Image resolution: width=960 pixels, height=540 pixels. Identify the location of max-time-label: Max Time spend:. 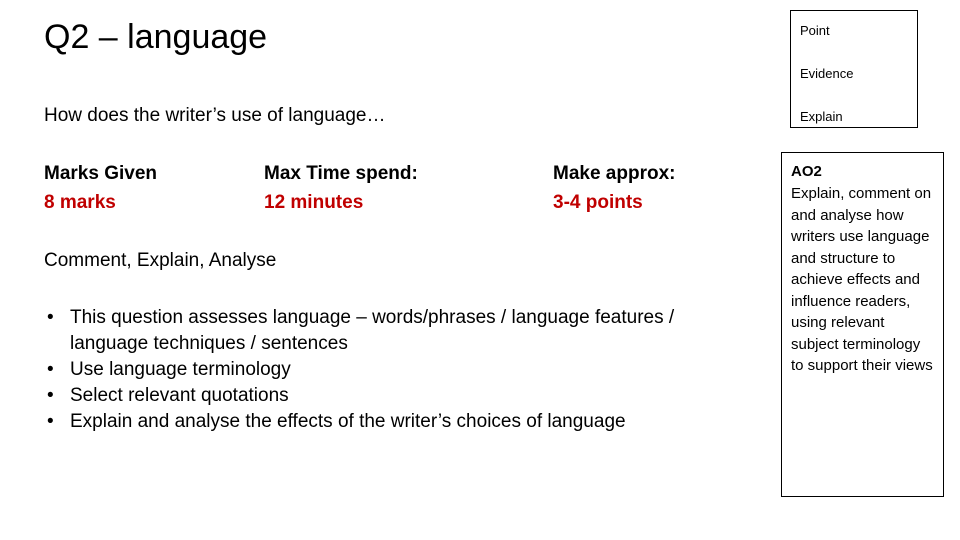
(341, 173).